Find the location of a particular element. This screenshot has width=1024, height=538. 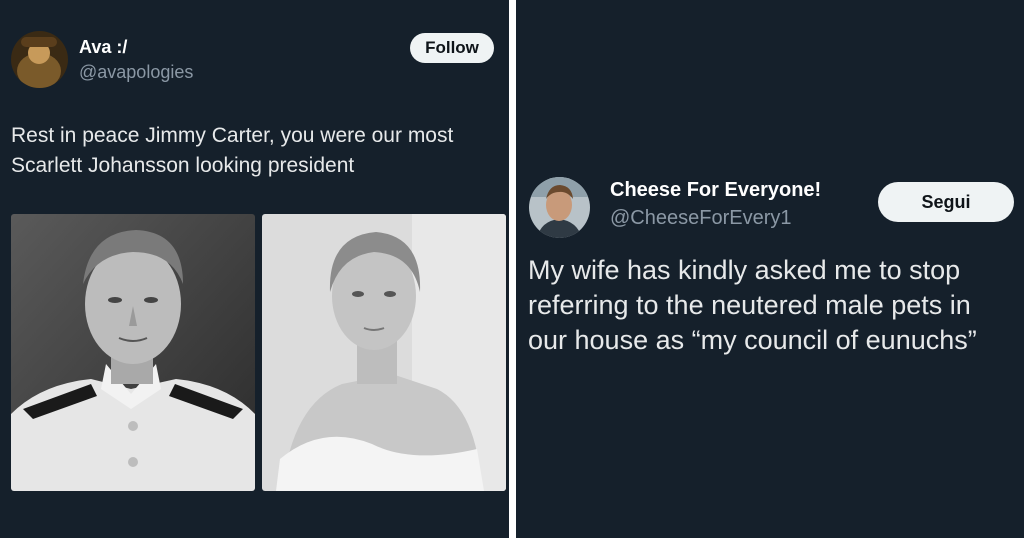

follow-button: Follow is located at coordinates (452, 48).